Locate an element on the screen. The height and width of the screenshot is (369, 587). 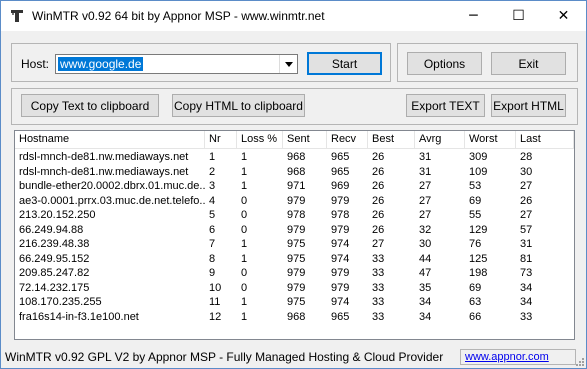
host-label: Host: is located at coordinates (35, 64).